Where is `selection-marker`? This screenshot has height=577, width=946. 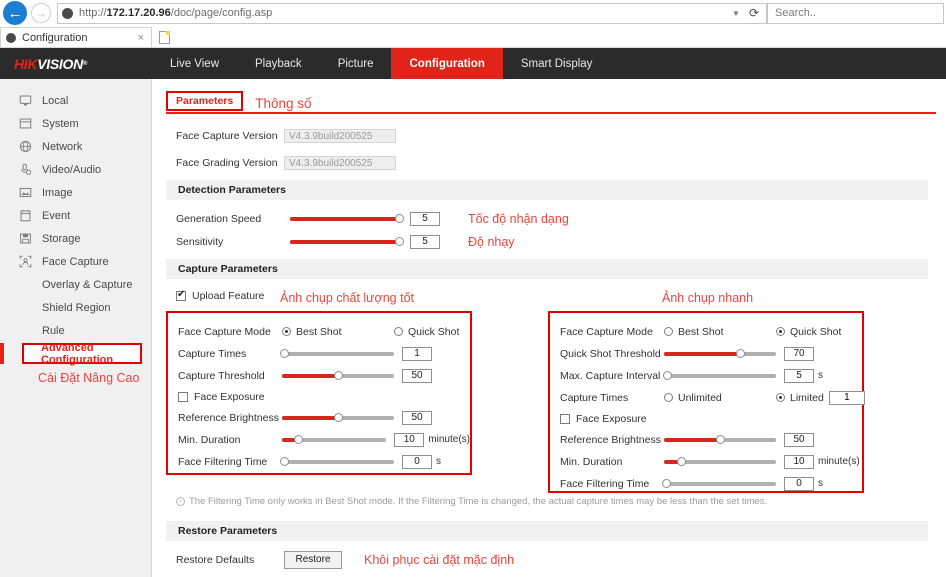 selection-marker is located at coordinates (2, 353).